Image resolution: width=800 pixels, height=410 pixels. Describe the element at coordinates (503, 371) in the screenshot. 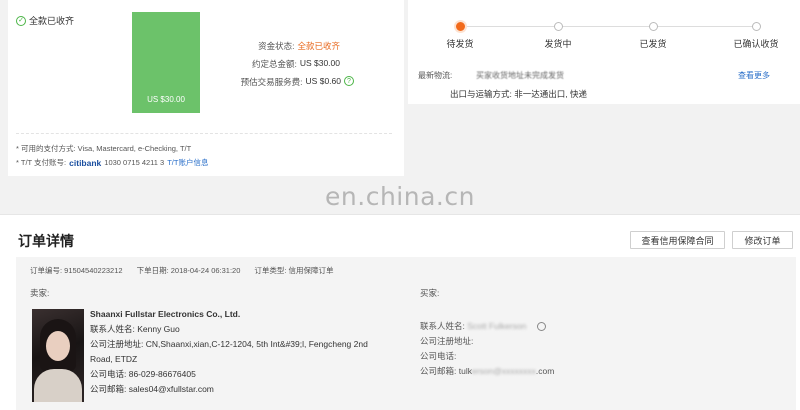

I see `buyer-email-hidden: erson@xxxxxxxx` at that location.